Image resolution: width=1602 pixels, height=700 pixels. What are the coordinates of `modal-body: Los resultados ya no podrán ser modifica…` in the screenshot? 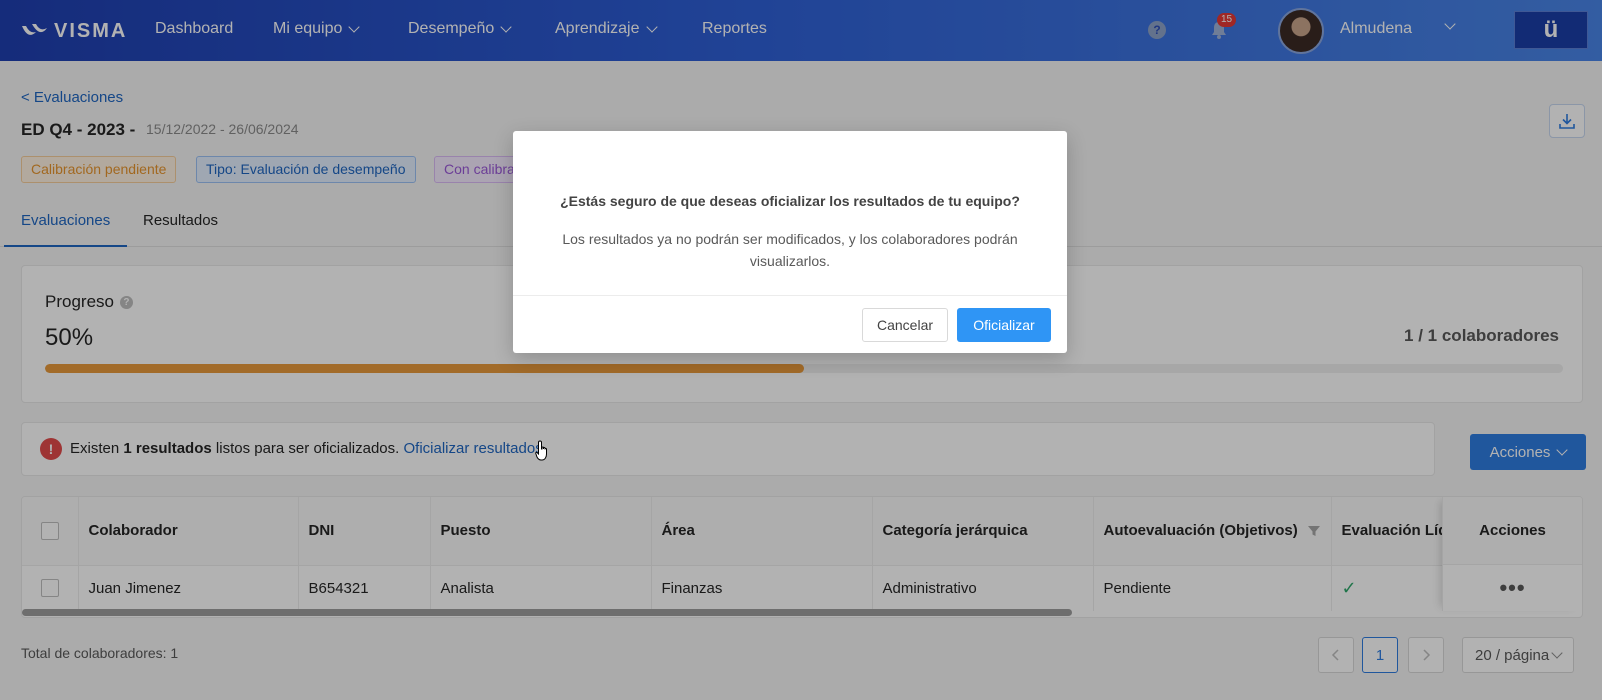 It's located at (790, 250).